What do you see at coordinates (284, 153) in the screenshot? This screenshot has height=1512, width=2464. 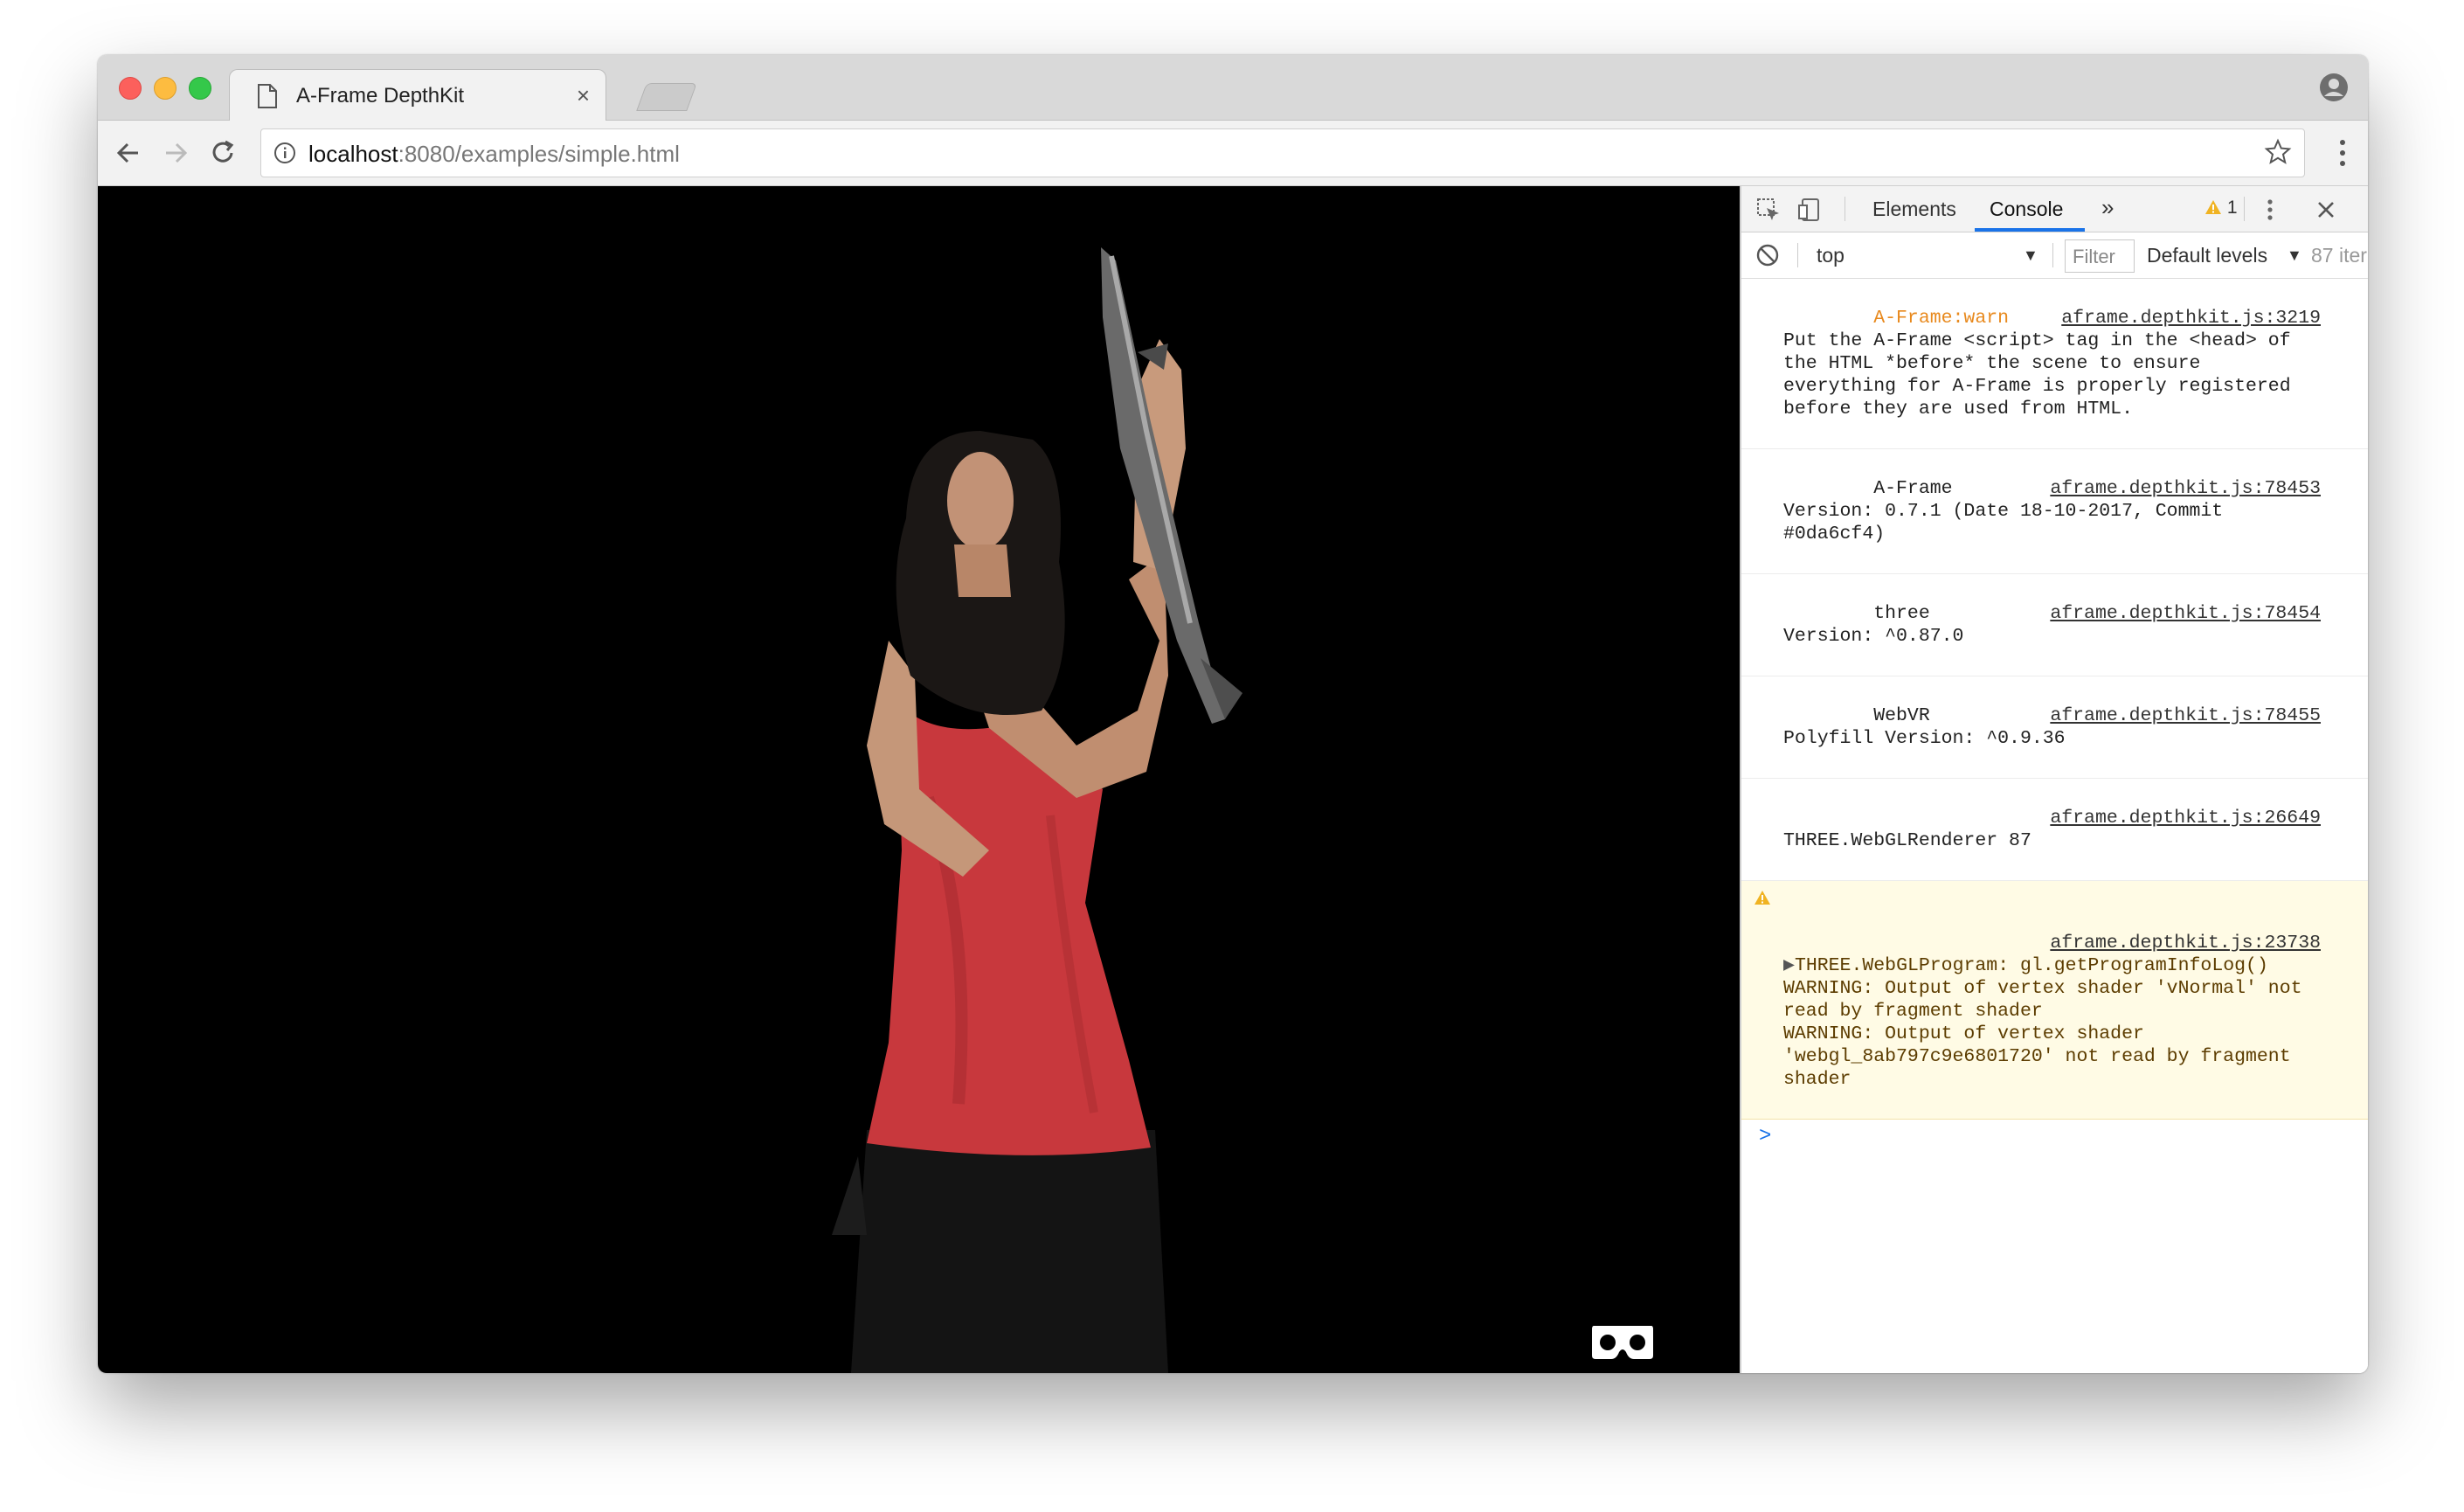 I see `info-icon` at bounding box center [284, 153].